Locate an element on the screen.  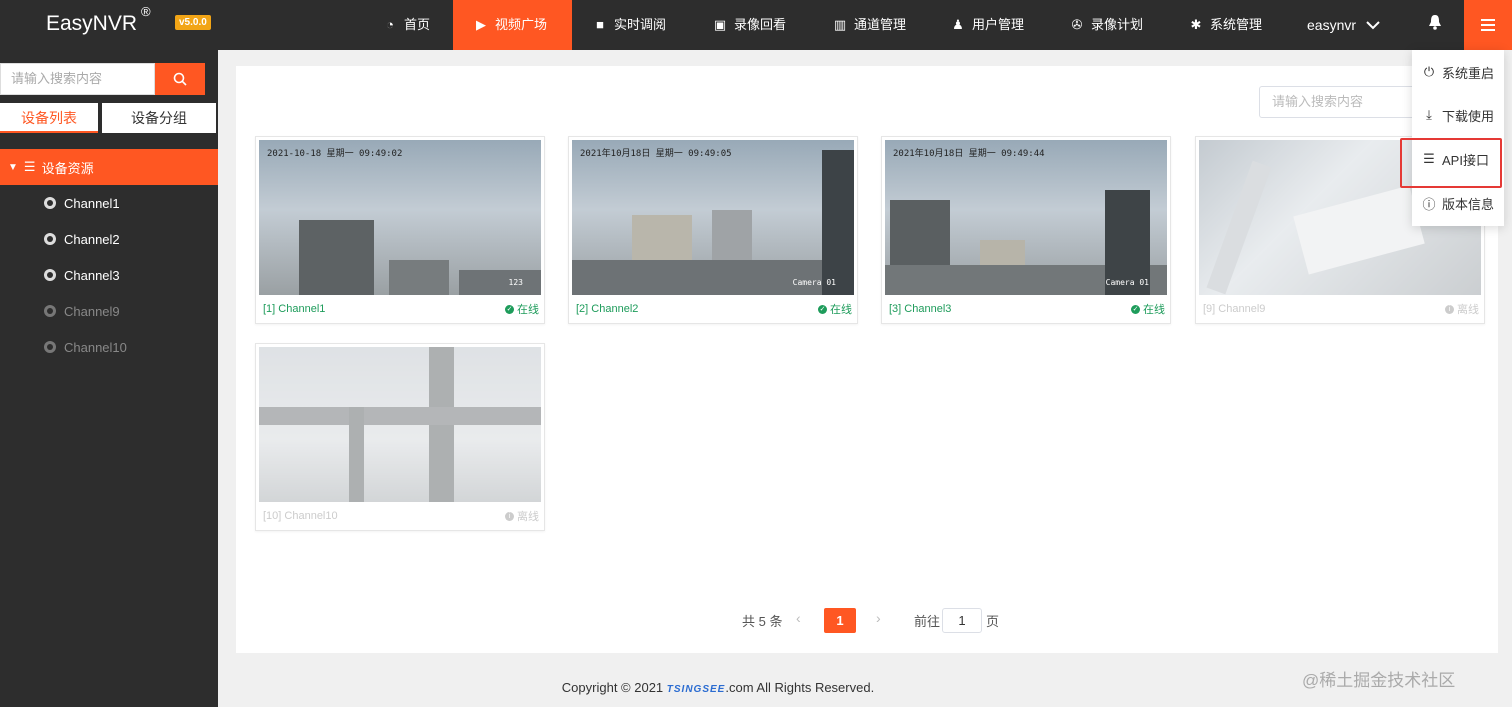
bell-icon is located at coordinates (1435, 24).